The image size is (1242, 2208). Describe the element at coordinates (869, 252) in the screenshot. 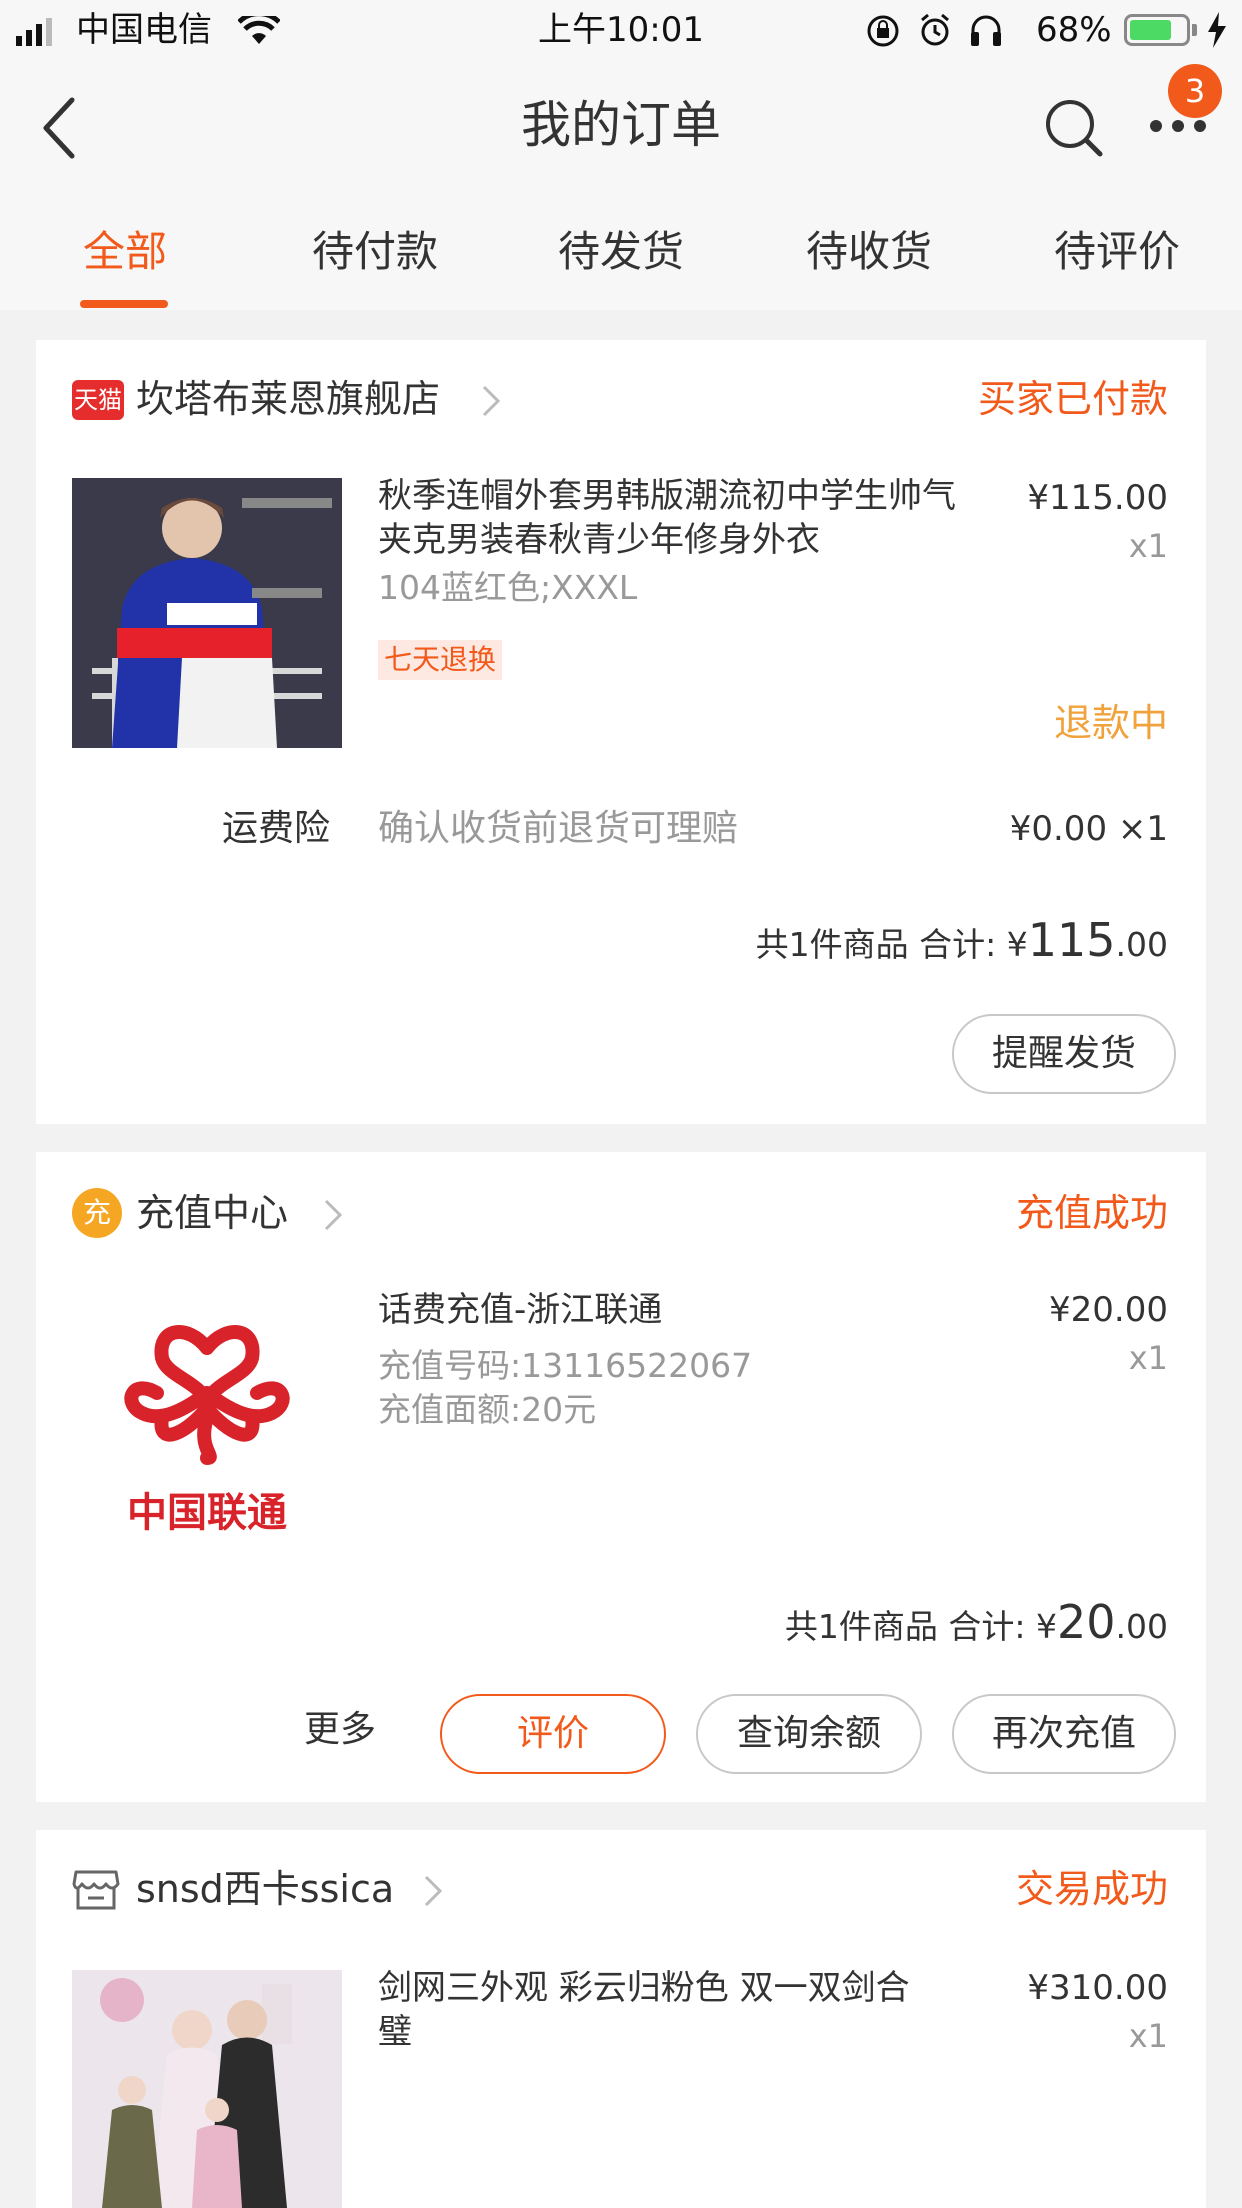

I see `tab-pending-receipt: 待收货` at that location.